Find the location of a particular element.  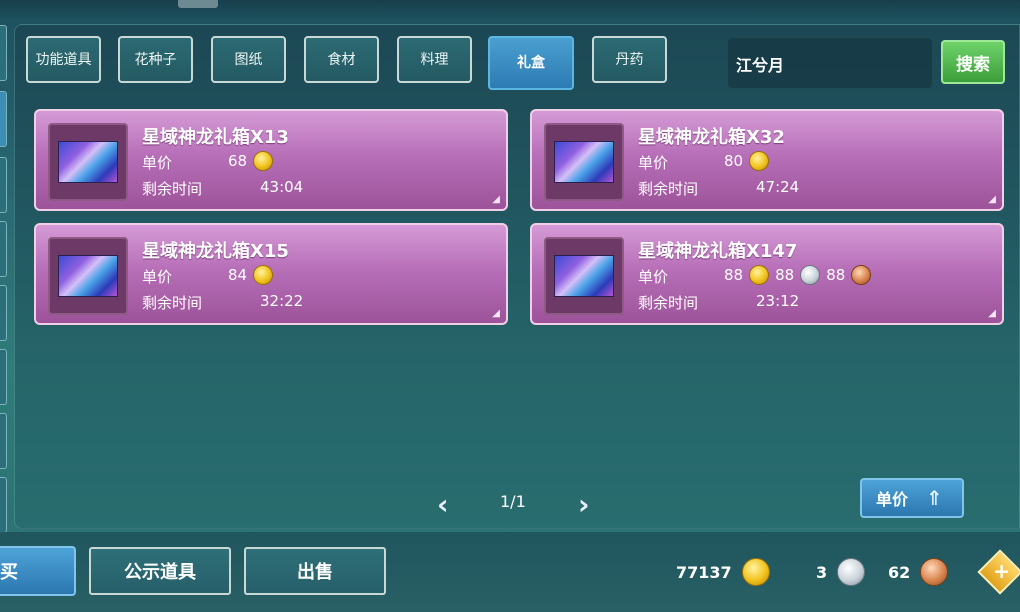

price-amount: 80 is located at coordinates (734, 161).